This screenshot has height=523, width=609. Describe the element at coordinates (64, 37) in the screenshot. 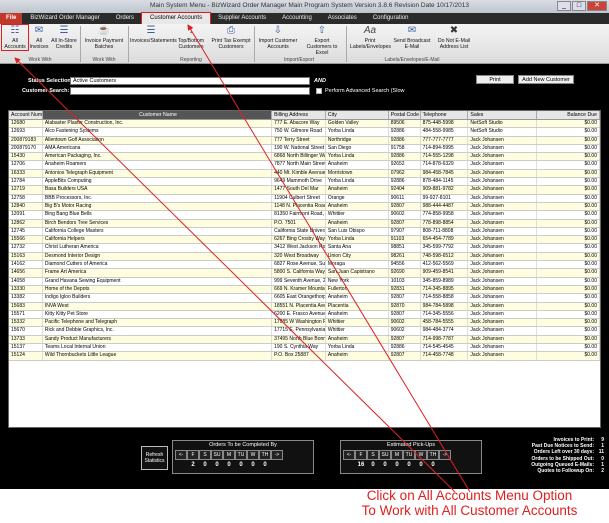

I see `in-store-credits-button: ☰ All In-Store Credits` at that location.